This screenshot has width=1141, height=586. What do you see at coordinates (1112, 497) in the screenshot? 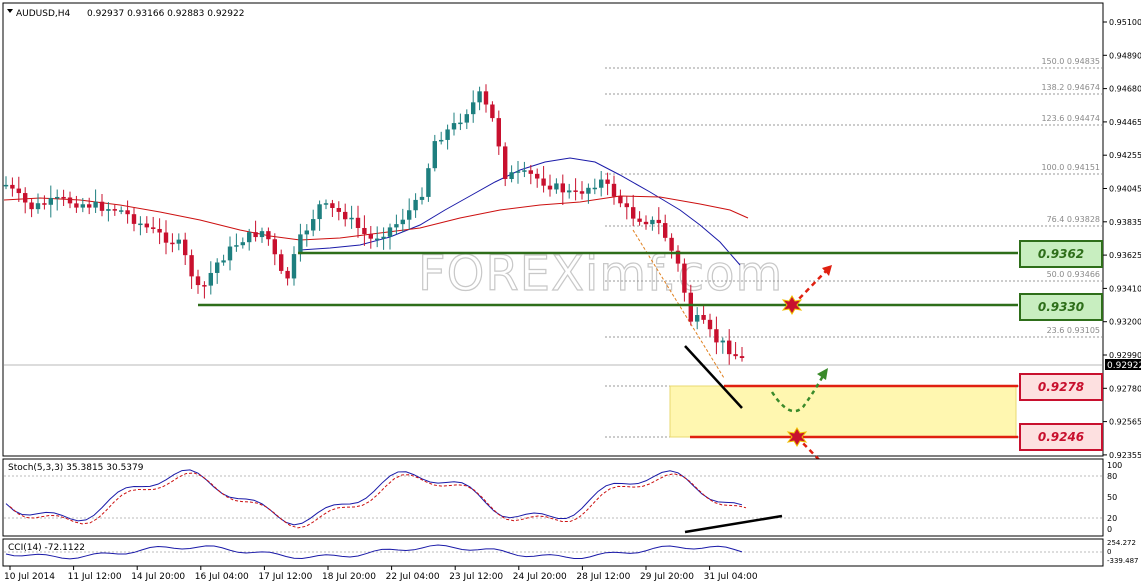
I see `stoch-tick-label: 50` at bounding box center [1112, 497].